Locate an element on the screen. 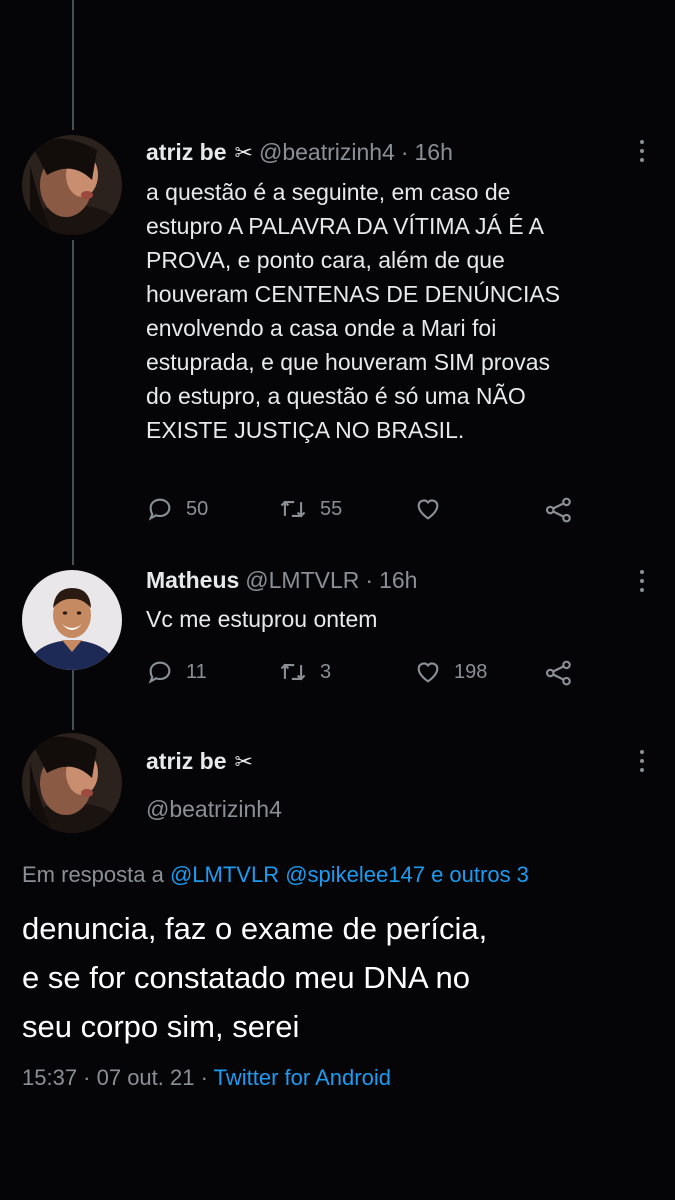 This screenshot has height=1200, width=675. tweet-source-link: Twitter for Android is located at coordinates (302, 1077).